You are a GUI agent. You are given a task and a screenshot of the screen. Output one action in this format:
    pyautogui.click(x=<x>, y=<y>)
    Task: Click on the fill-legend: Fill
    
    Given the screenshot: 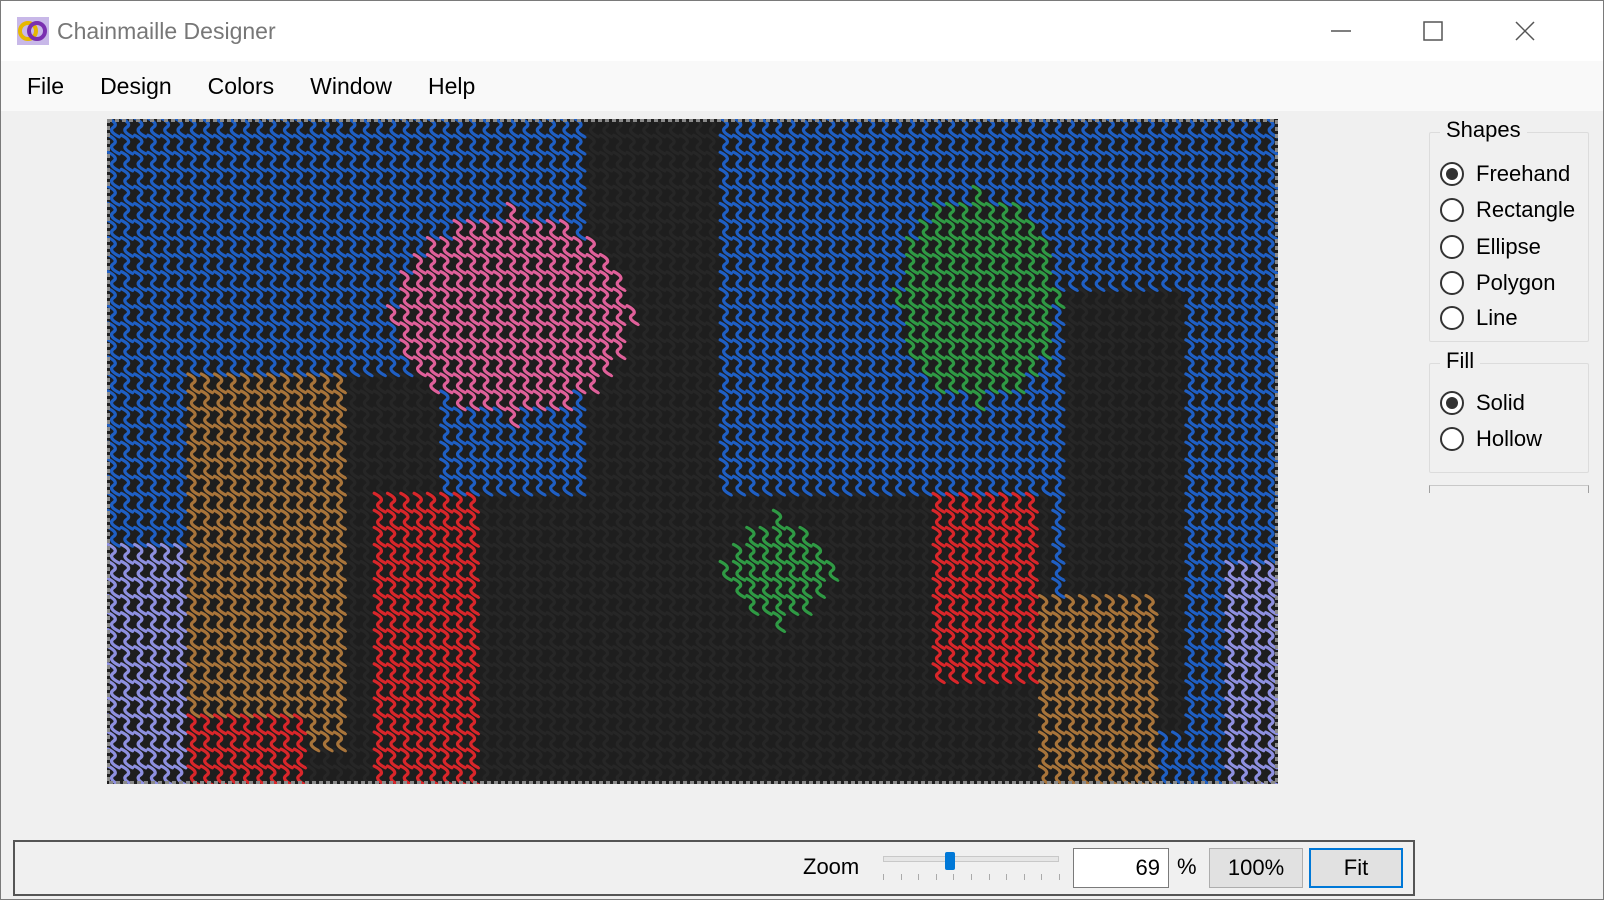 What is the action you would take?
    pyautogui.click(x=1460, y=361)
    